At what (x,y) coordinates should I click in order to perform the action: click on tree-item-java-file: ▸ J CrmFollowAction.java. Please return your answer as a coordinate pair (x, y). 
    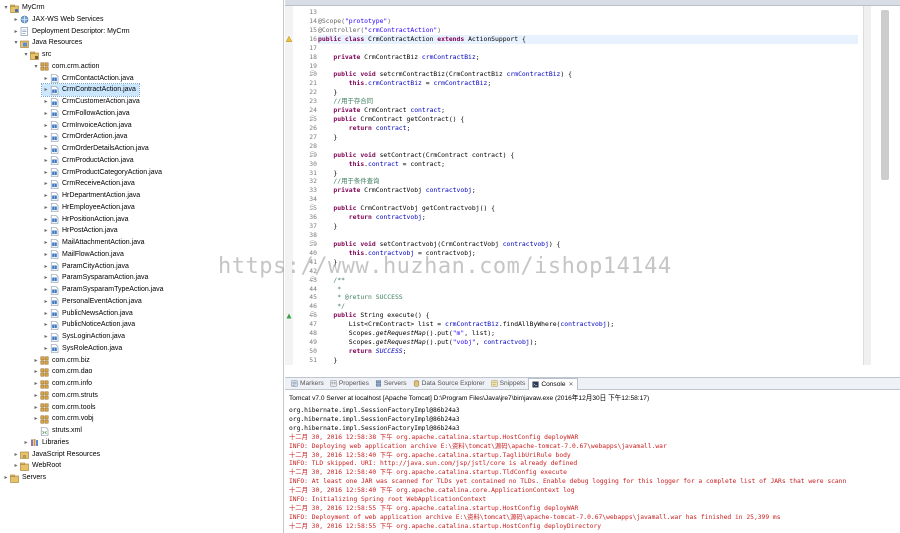
    Looking at the image, I should click on (86, 114).